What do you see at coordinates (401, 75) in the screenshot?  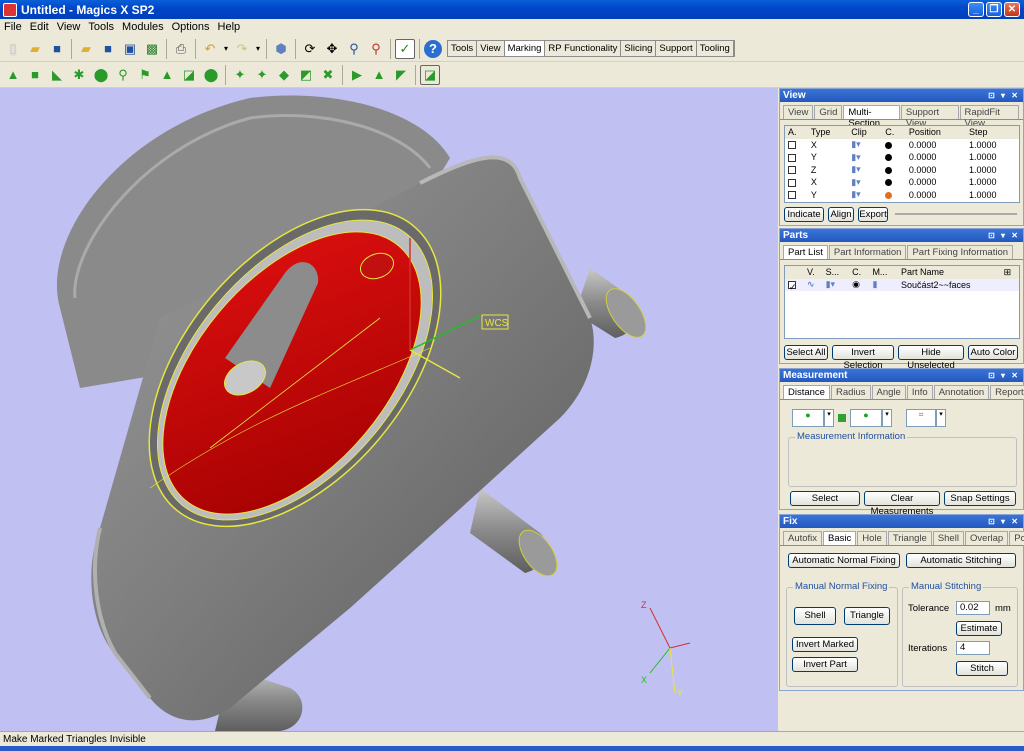 I see `show-all-icon: ◤` at bounding box center [401, 75].